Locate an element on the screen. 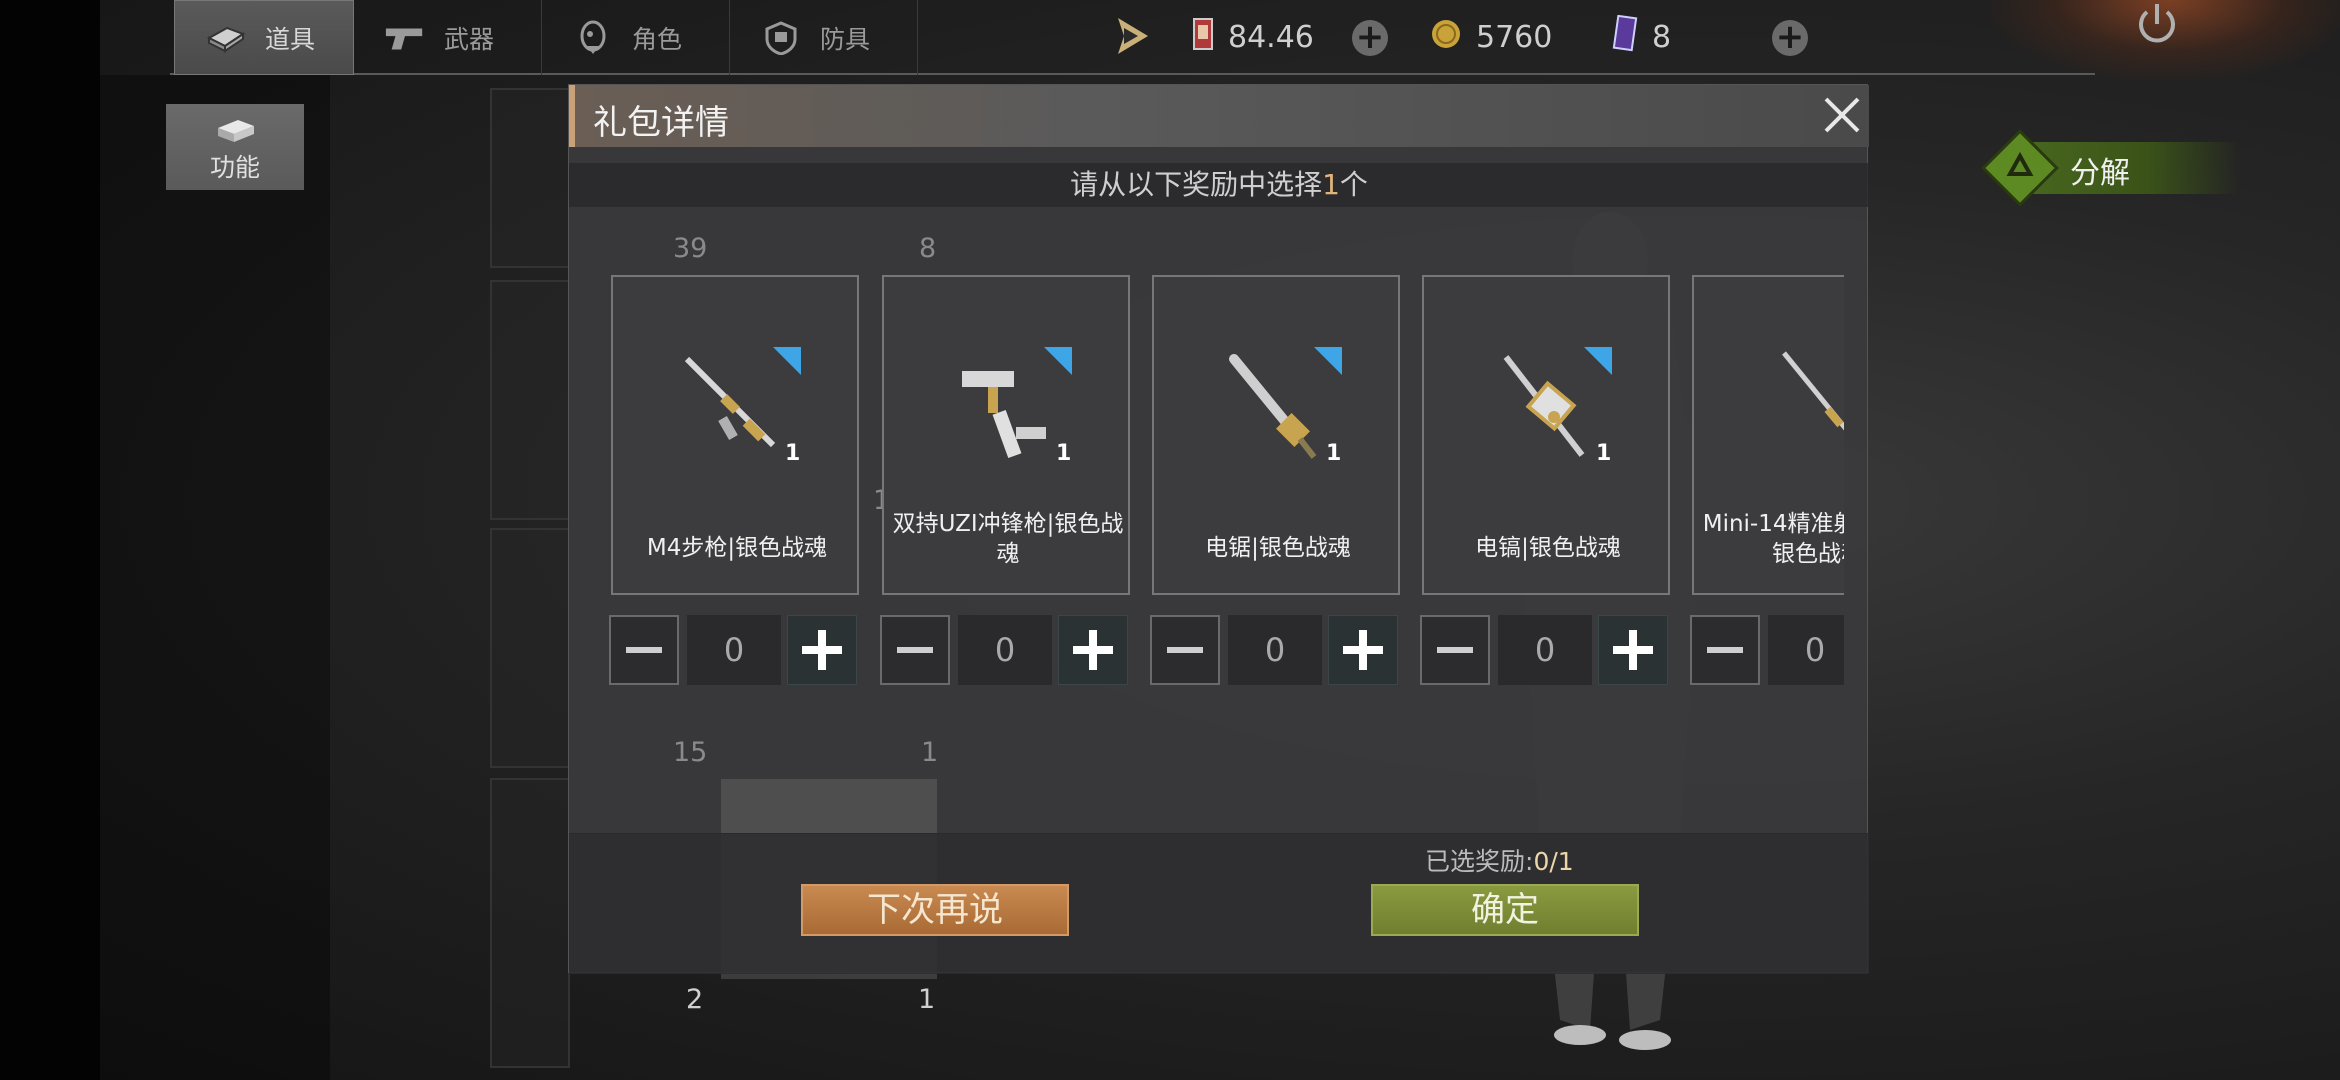 The image size is (2340, 1080). reward-card-m4: 1 M4步枪|银色战魂 is located at coordinates (735, 435).